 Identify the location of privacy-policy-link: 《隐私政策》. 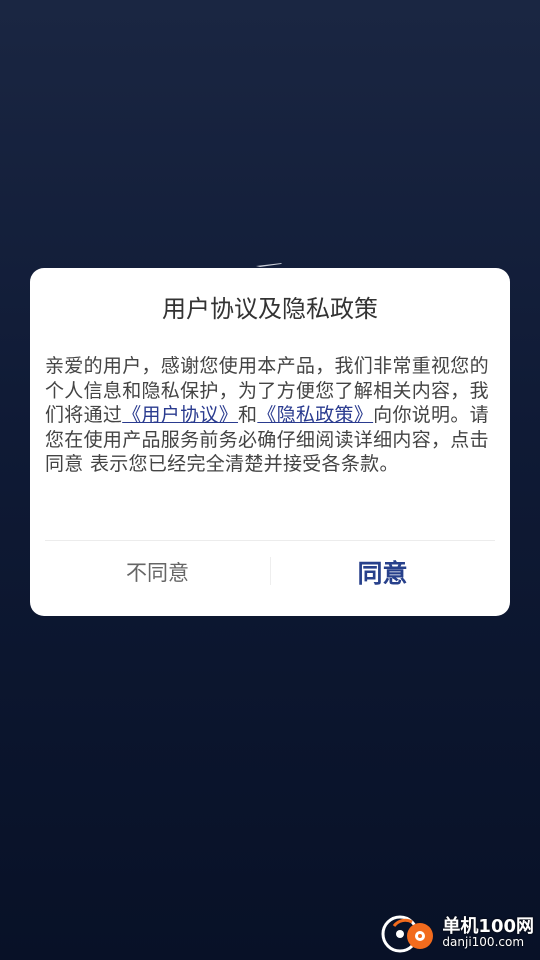
(315, 415).